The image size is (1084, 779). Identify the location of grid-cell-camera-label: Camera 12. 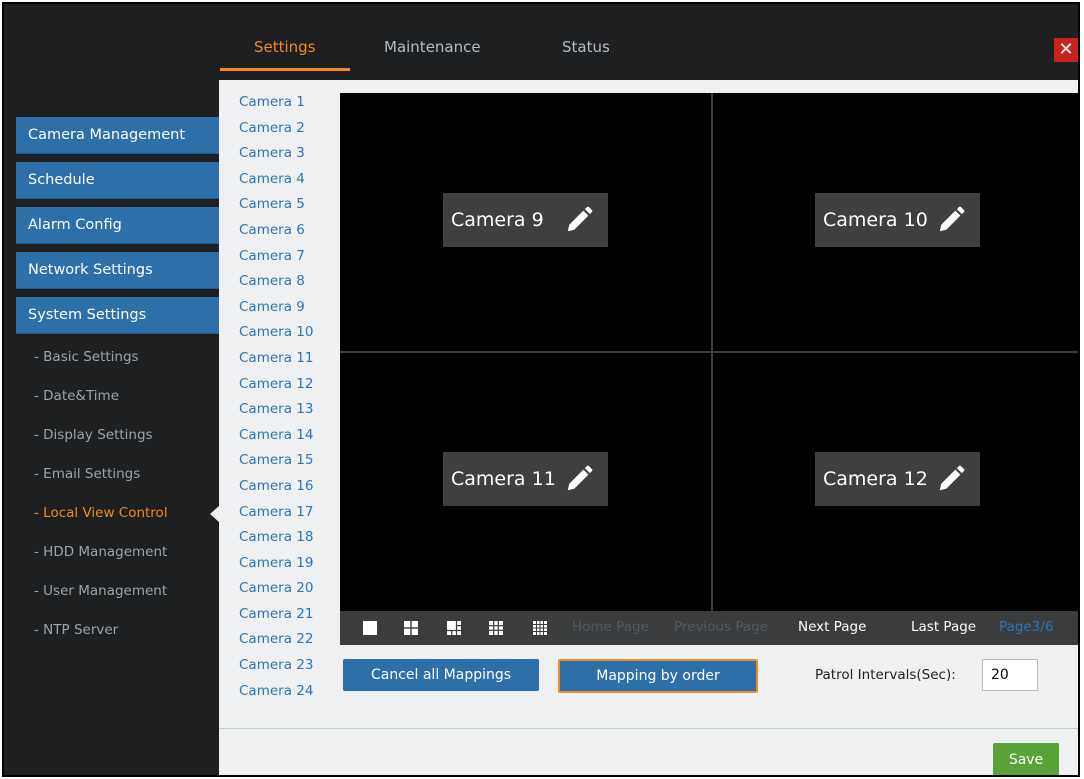
(897, 479).